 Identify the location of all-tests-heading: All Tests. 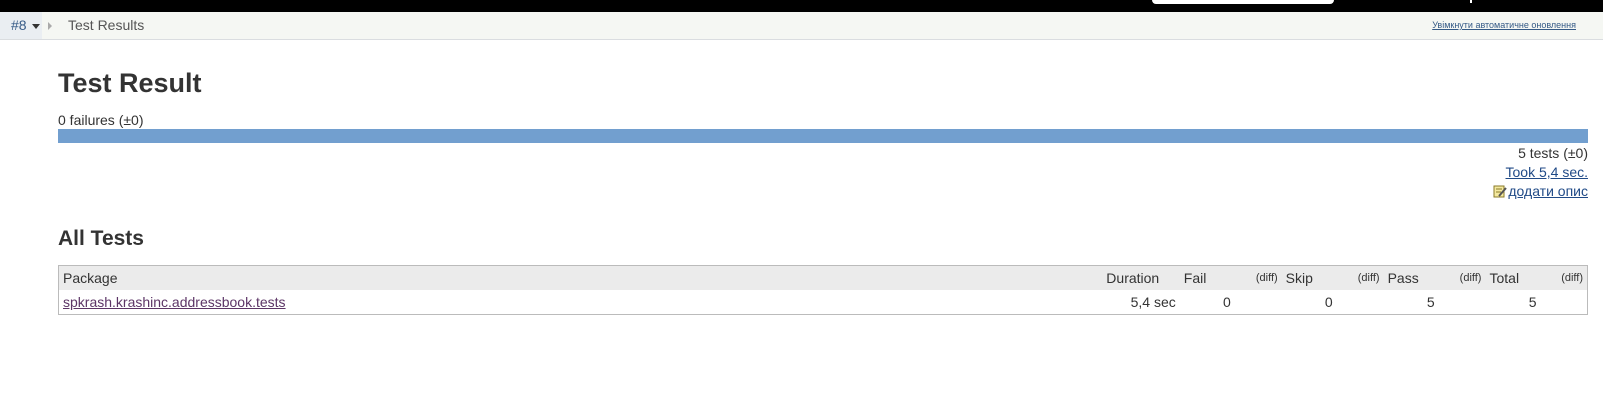
(101, 238).